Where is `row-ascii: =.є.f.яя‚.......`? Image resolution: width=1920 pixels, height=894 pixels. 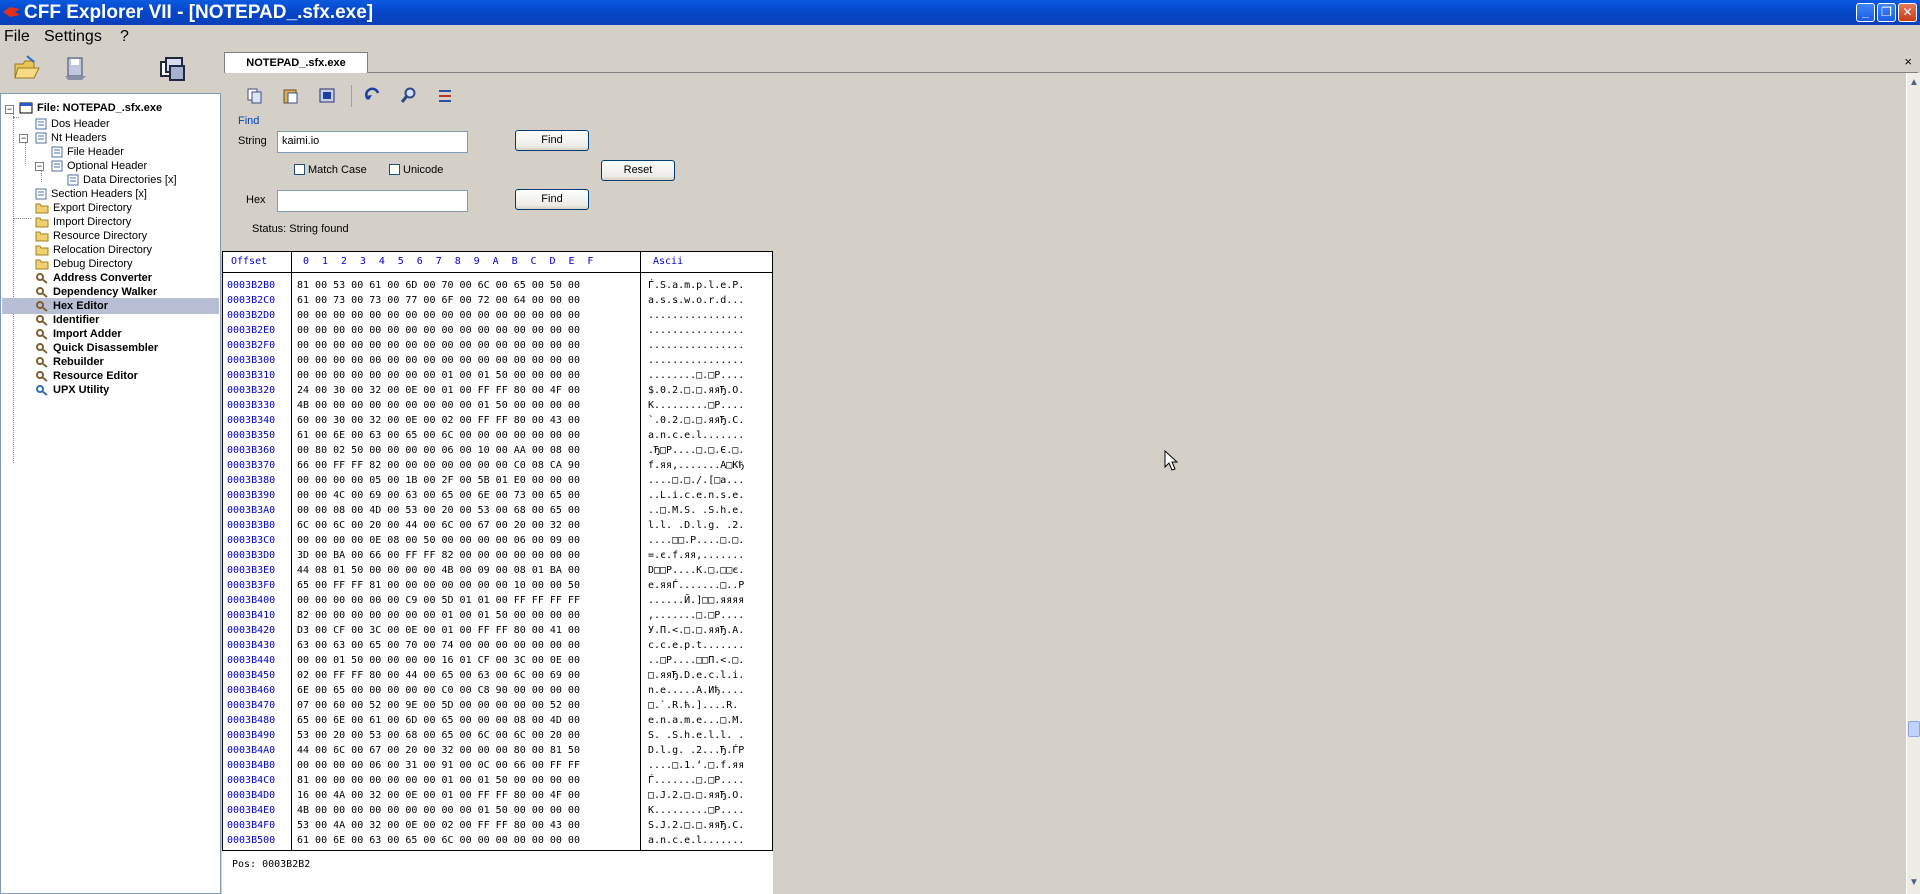
row-ascii: =.є.f.яя‚....... is located at coordinates (696, 555).